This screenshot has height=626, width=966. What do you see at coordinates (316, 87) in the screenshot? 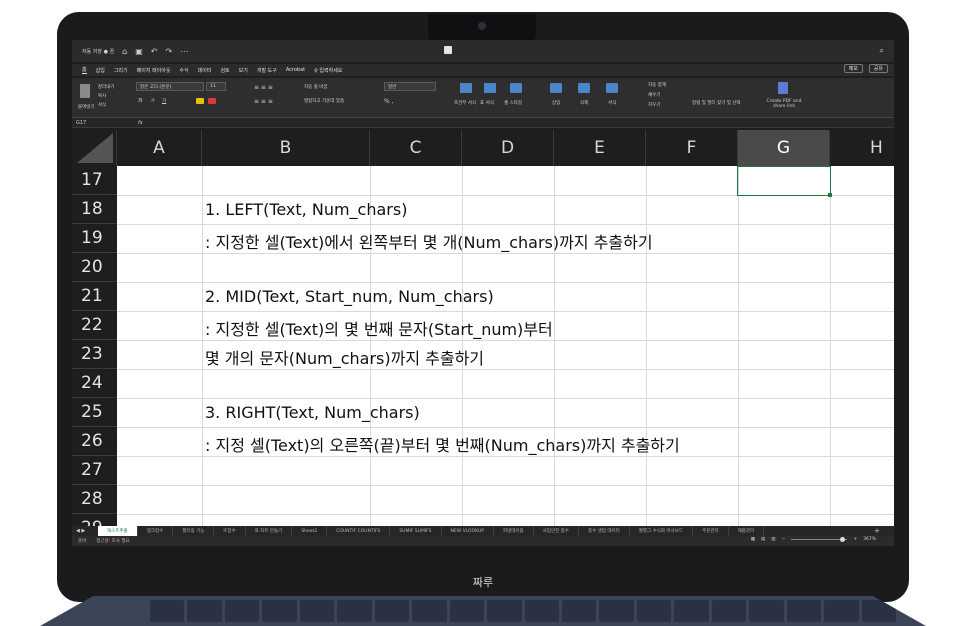
I see `wrap-text-button: 자동 줄 바꿈` at bounding box center [316, 87].